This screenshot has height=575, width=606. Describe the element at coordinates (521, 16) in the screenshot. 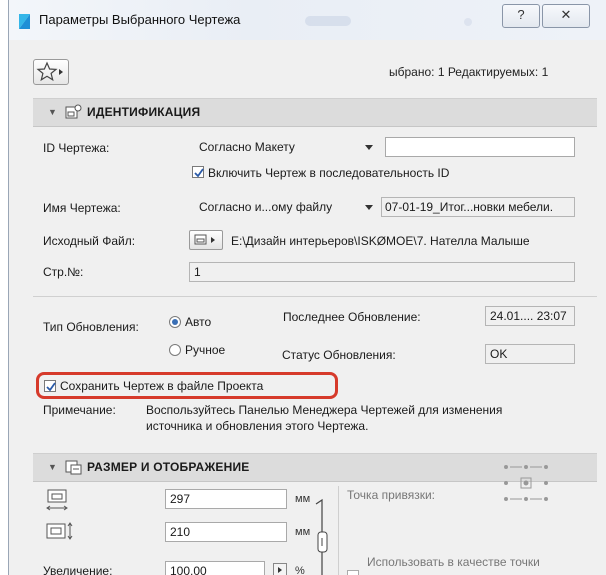

I see `help-button: ?` at that location.